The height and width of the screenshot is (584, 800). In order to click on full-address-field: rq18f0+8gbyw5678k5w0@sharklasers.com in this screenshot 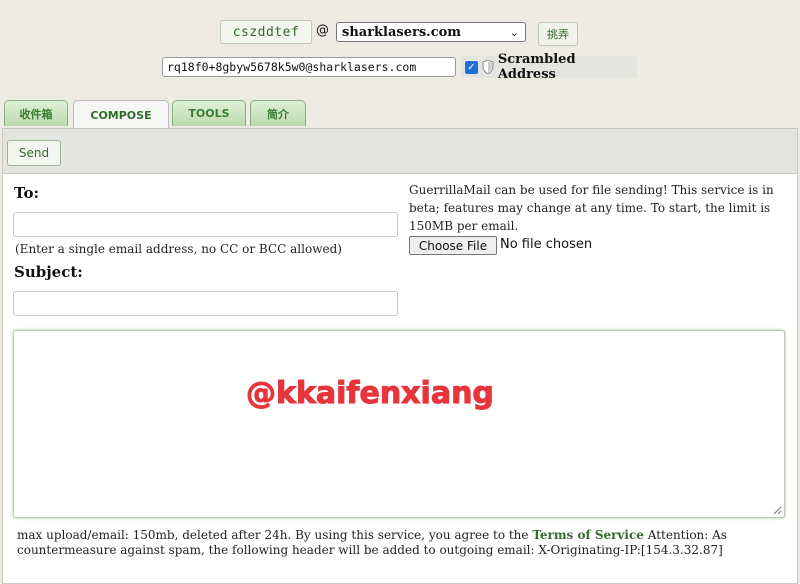, I will do `click(309, 67)`.